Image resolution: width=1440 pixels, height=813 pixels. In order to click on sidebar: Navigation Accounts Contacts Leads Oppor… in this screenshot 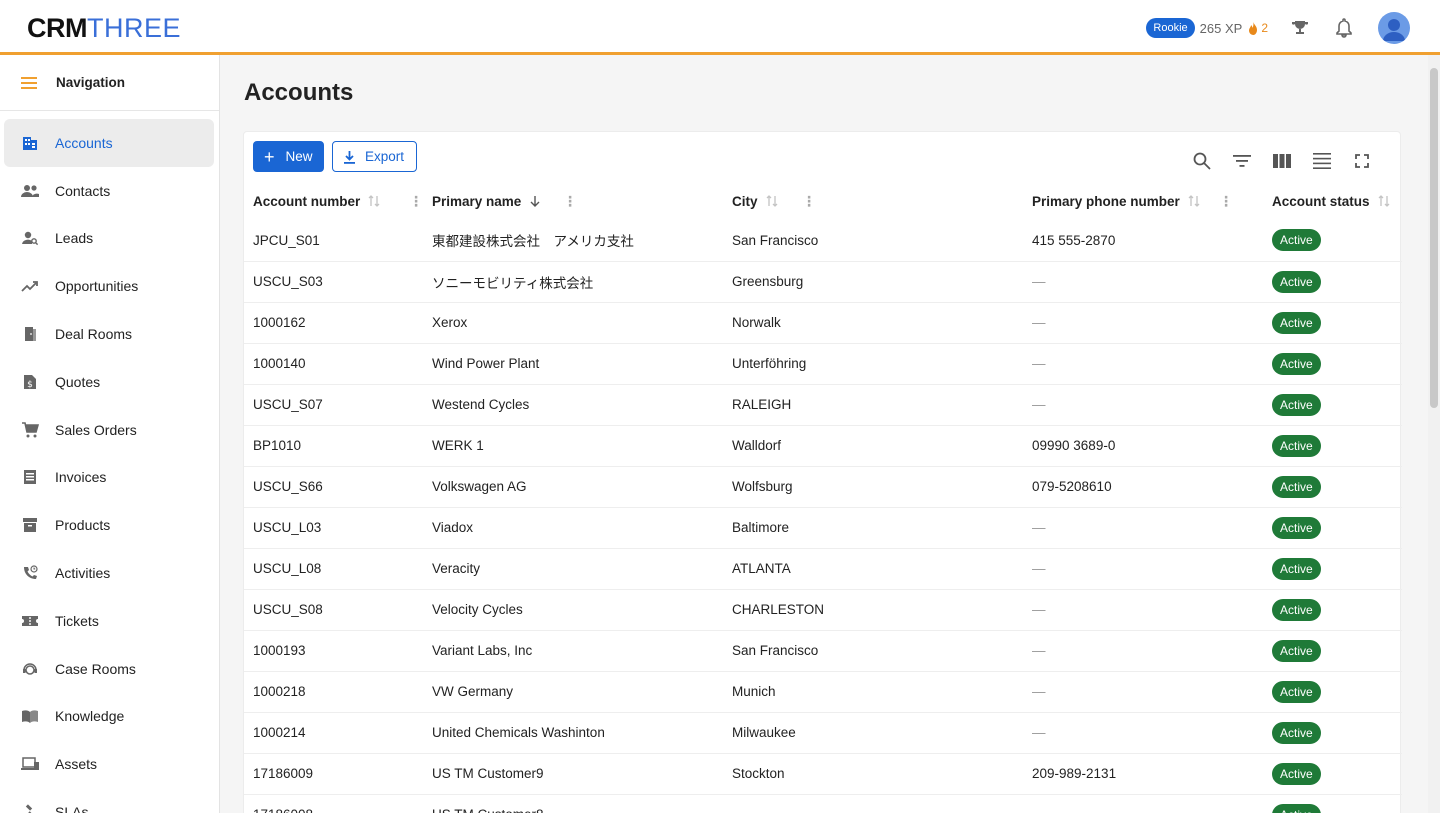, I will do `click(110, 434)`.